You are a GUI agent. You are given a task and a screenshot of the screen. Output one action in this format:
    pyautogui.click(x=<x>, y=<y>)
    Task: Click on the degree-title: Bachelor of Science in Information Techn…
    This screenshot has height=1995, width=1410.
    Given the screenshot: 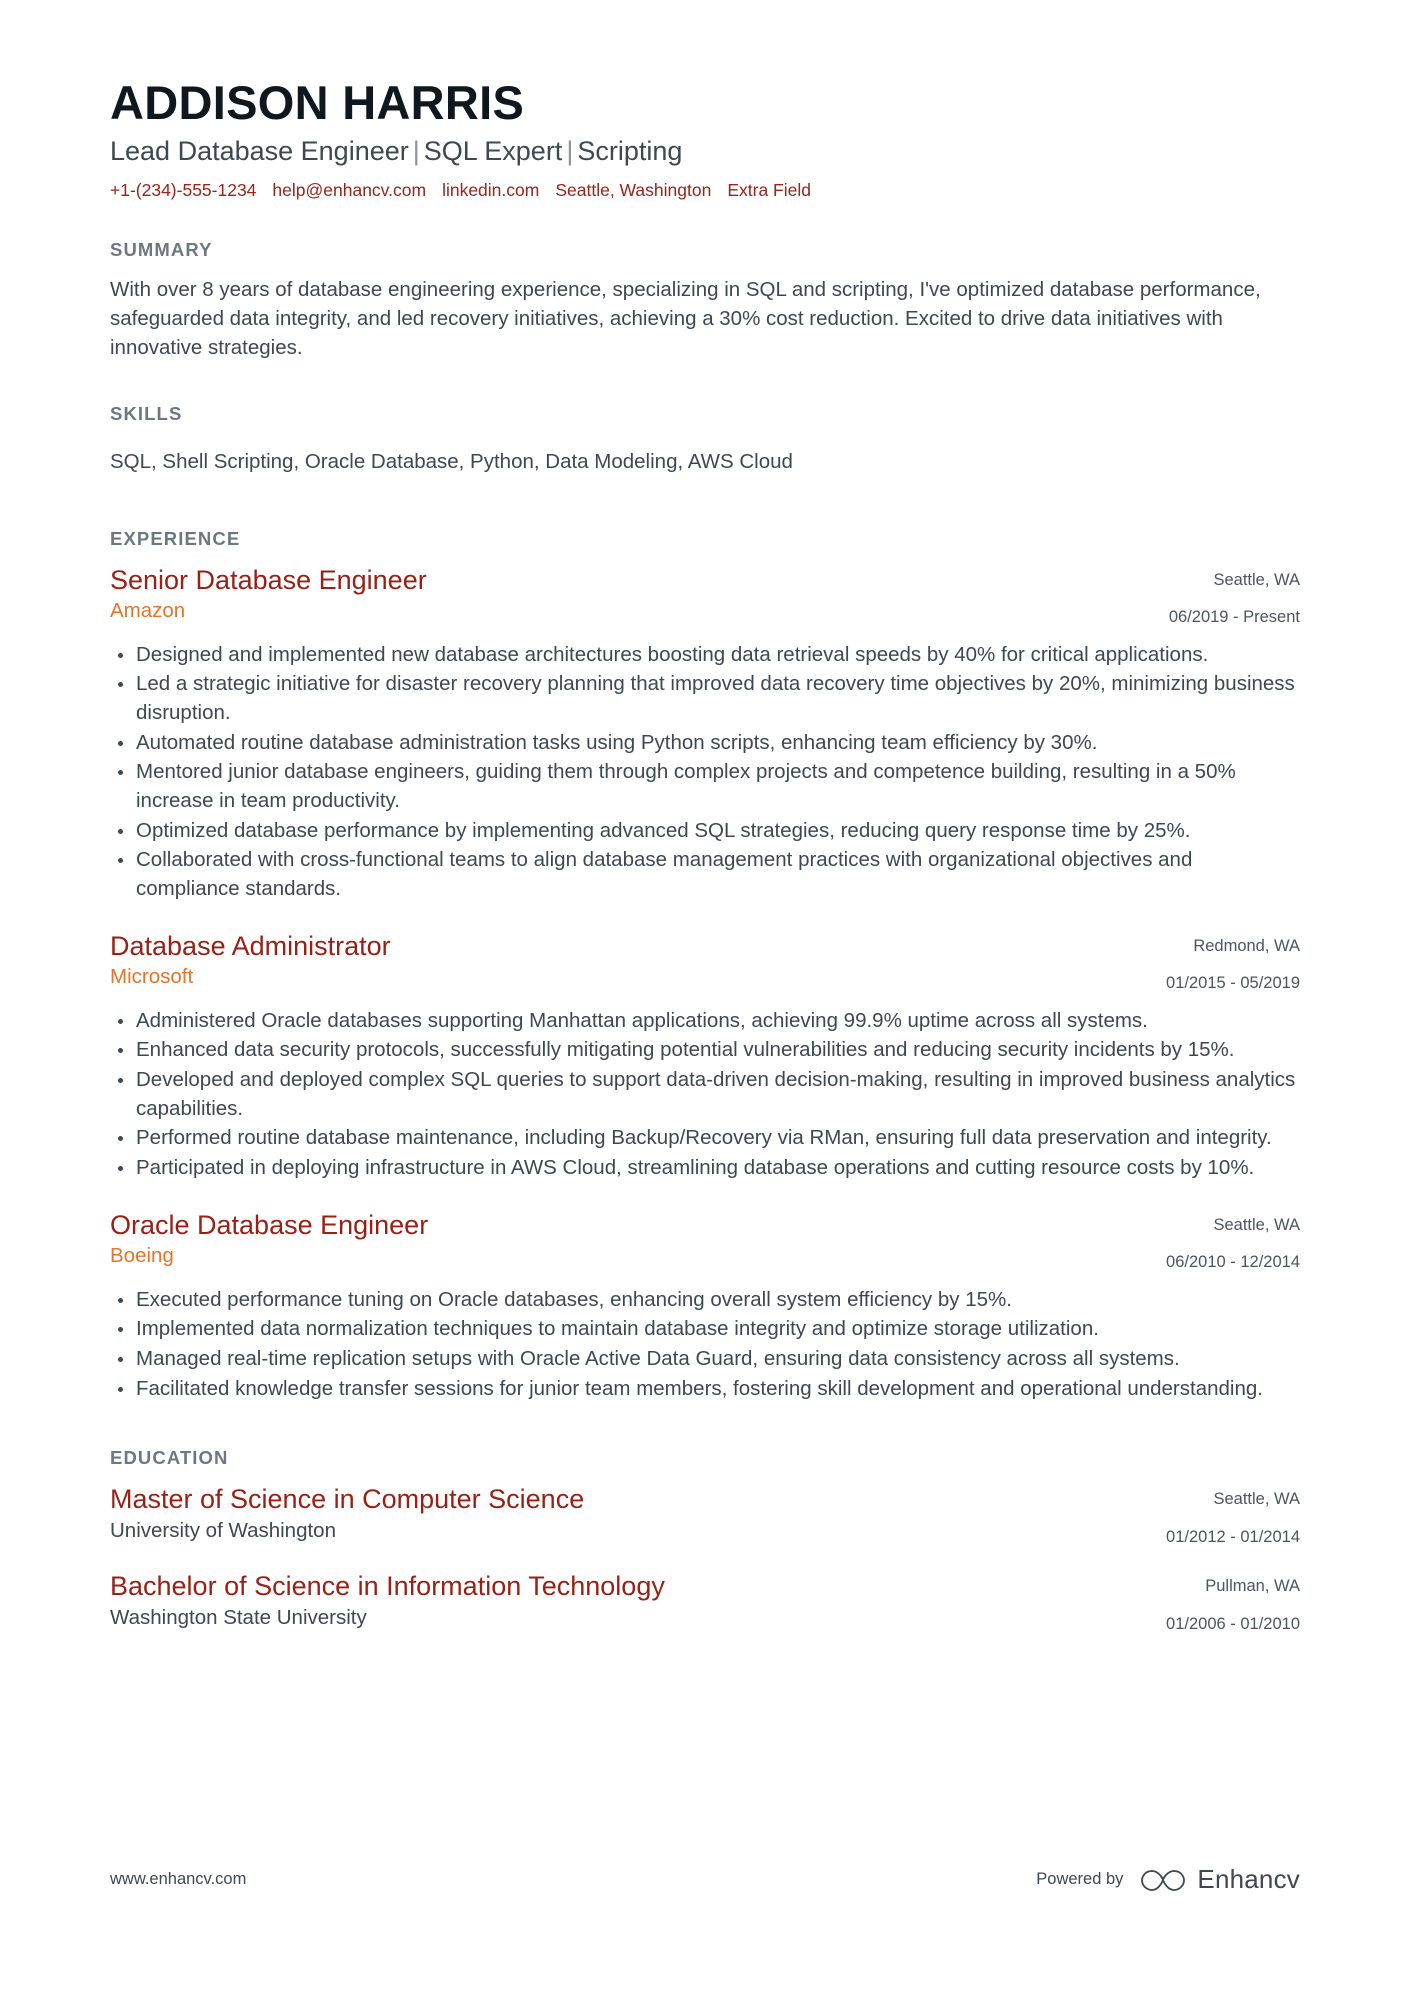 What is the action you would take?
    pyautogui.click(x=387, y=1586)
    